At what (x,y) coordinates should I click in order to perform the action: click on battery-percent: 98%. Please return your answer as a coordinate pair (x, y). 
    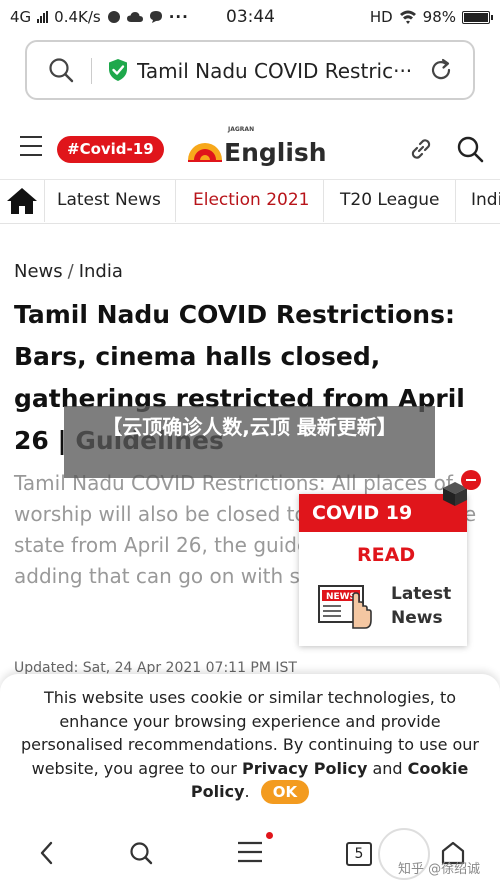
    Looking at the image, I should click on (439, 17).